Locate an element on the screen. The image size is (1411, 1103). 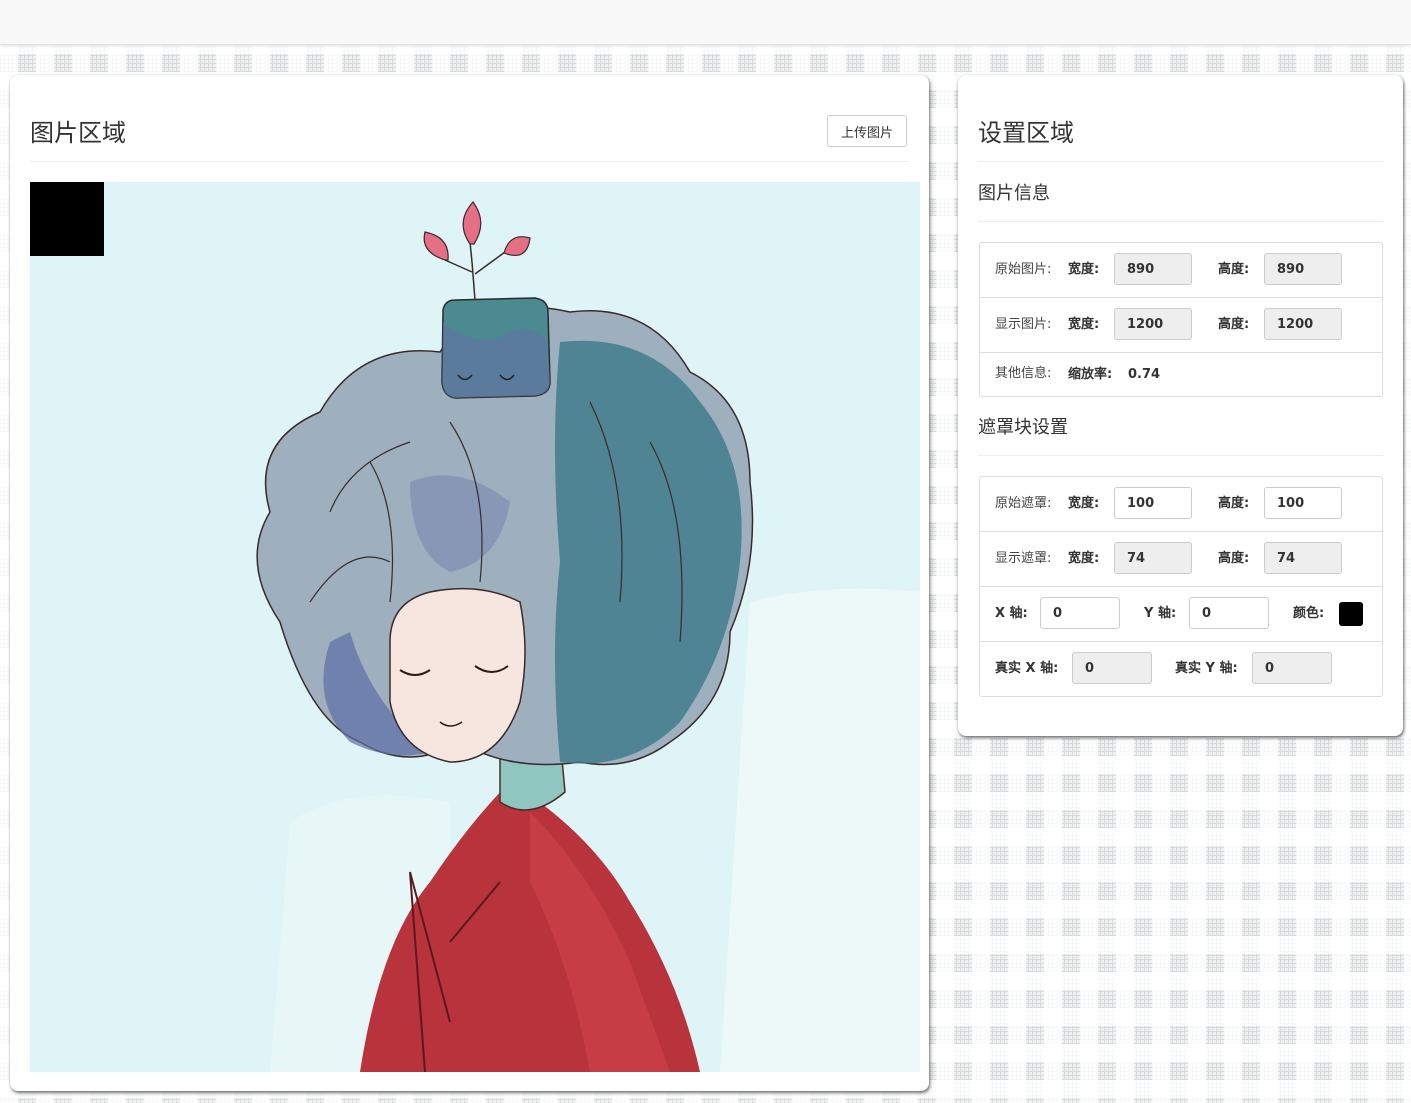
display-height-field is located at coordinates (1303, 324).